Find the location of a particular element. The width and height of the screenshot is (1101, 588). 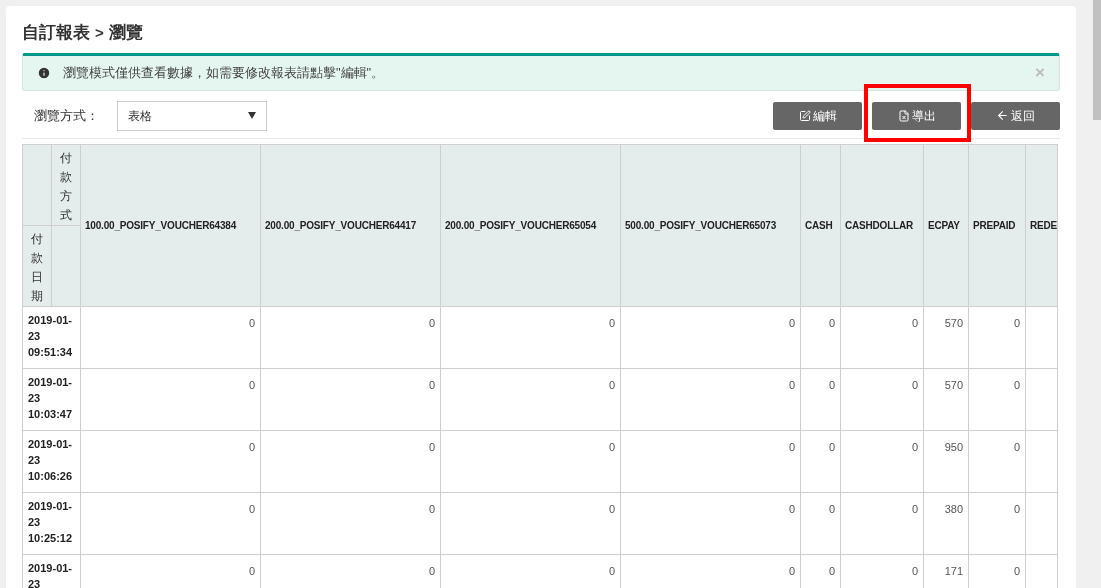

edit-button: 編輯 is located at coordinates (817, 115).